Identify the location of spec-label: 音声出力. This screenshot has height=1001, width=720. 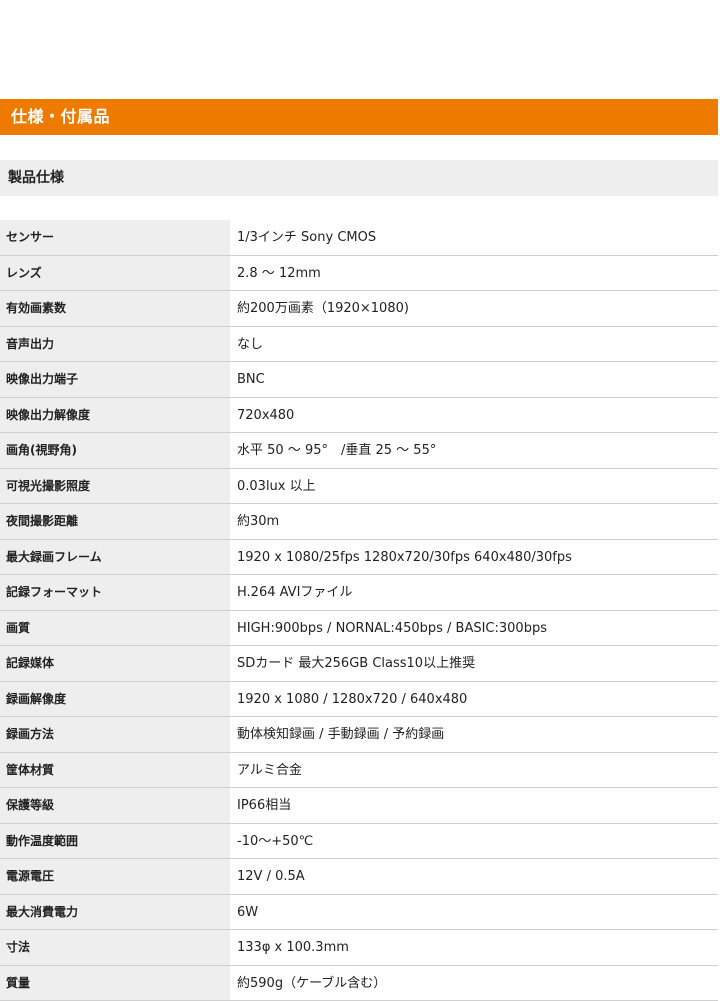
(115, 344).